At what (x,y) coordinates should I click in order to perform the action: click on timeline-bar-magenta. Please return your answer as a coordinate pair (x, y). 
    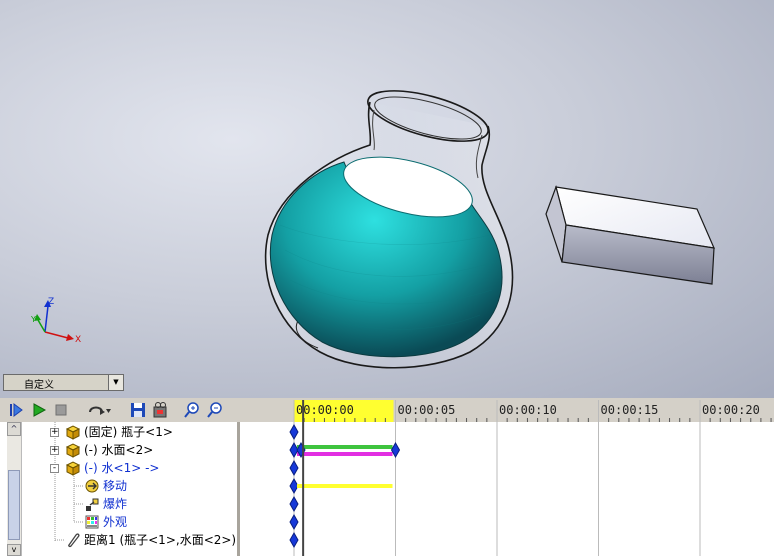
    Looking at the image, I should click on (345, 454).